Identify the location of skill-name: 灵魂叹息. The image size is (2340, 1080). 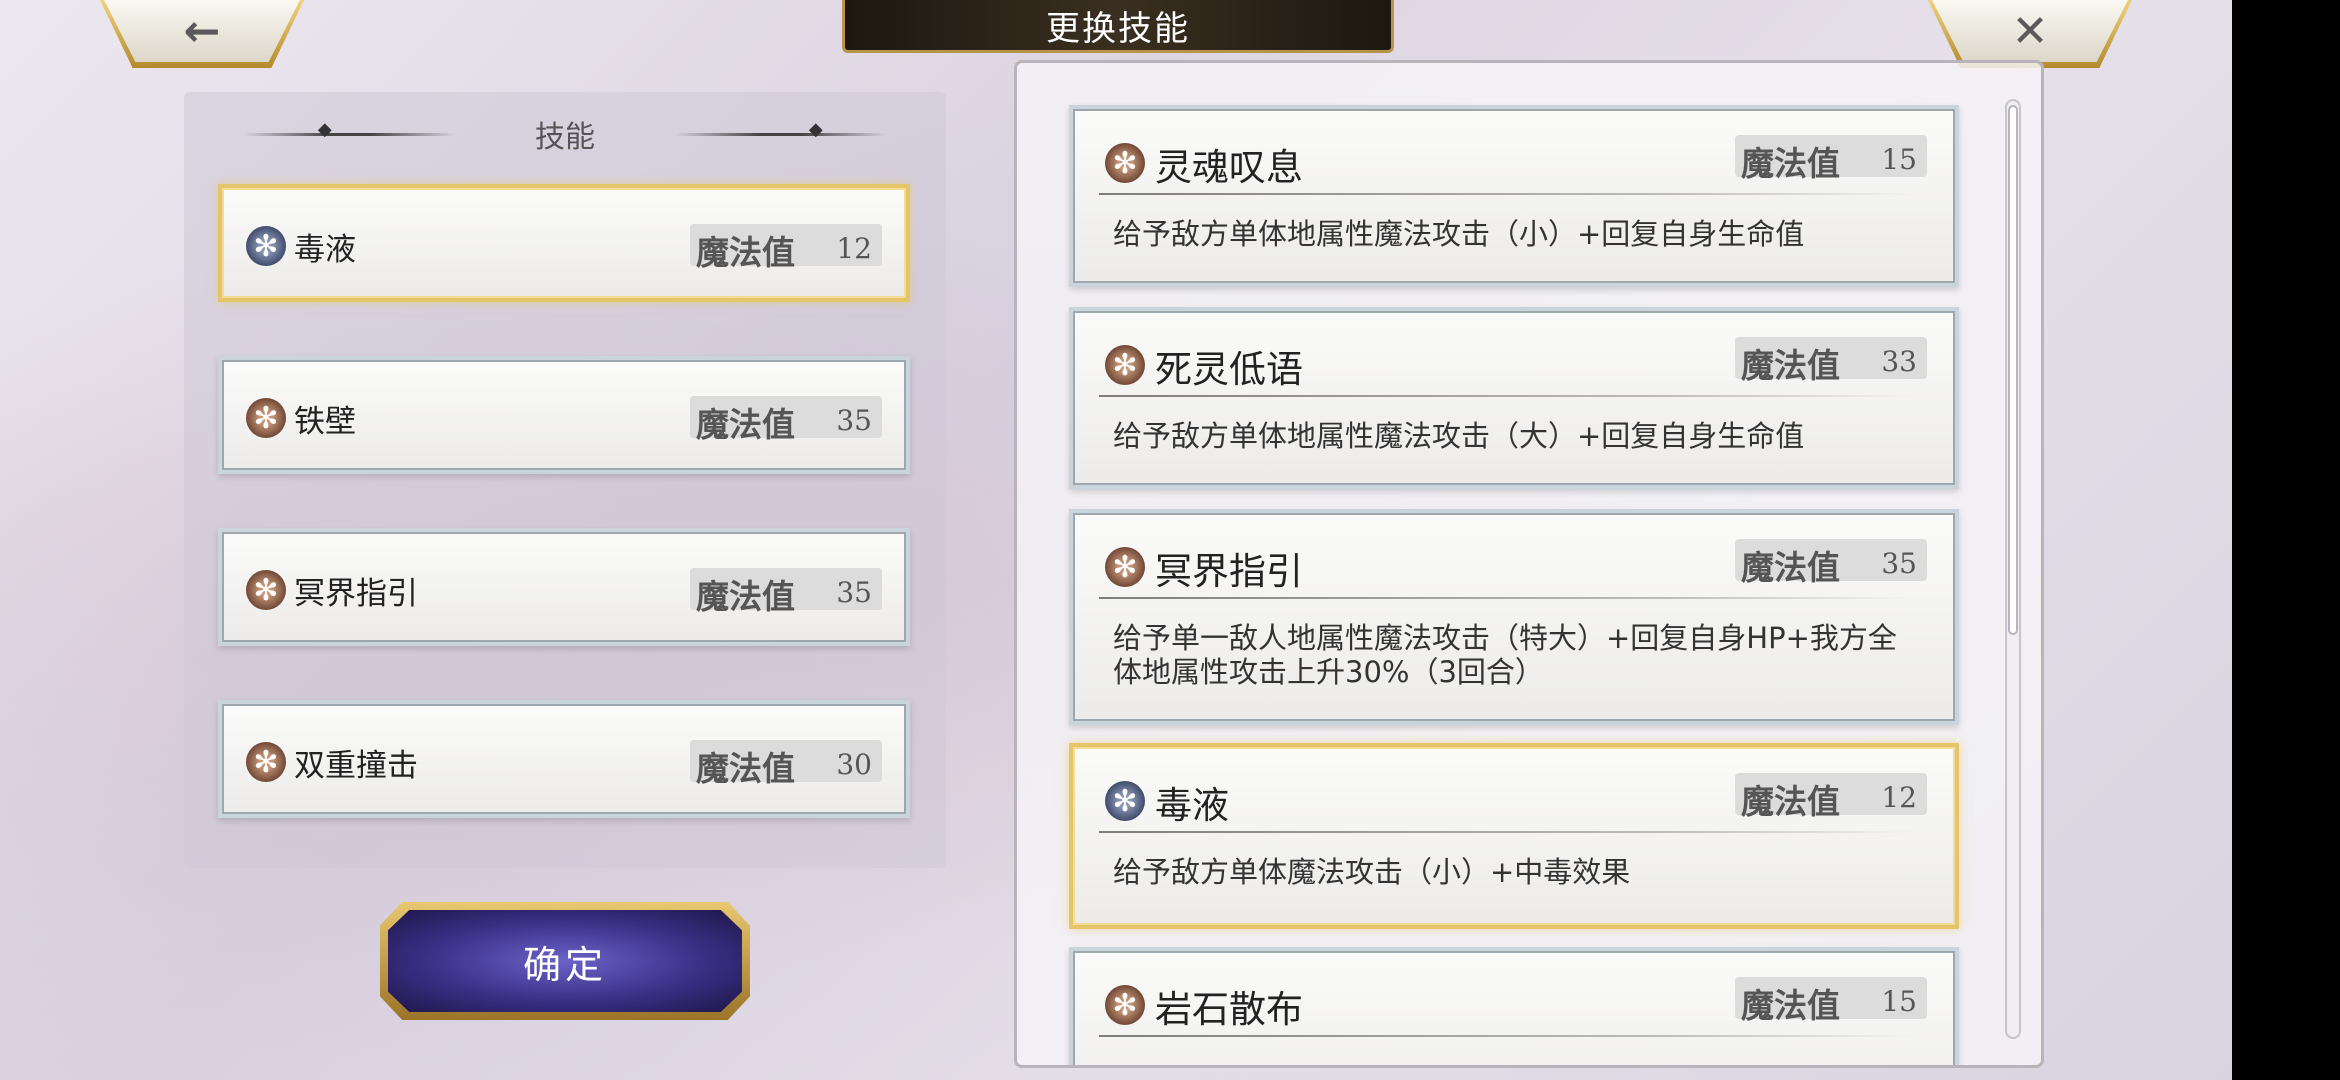
(1229, 167).